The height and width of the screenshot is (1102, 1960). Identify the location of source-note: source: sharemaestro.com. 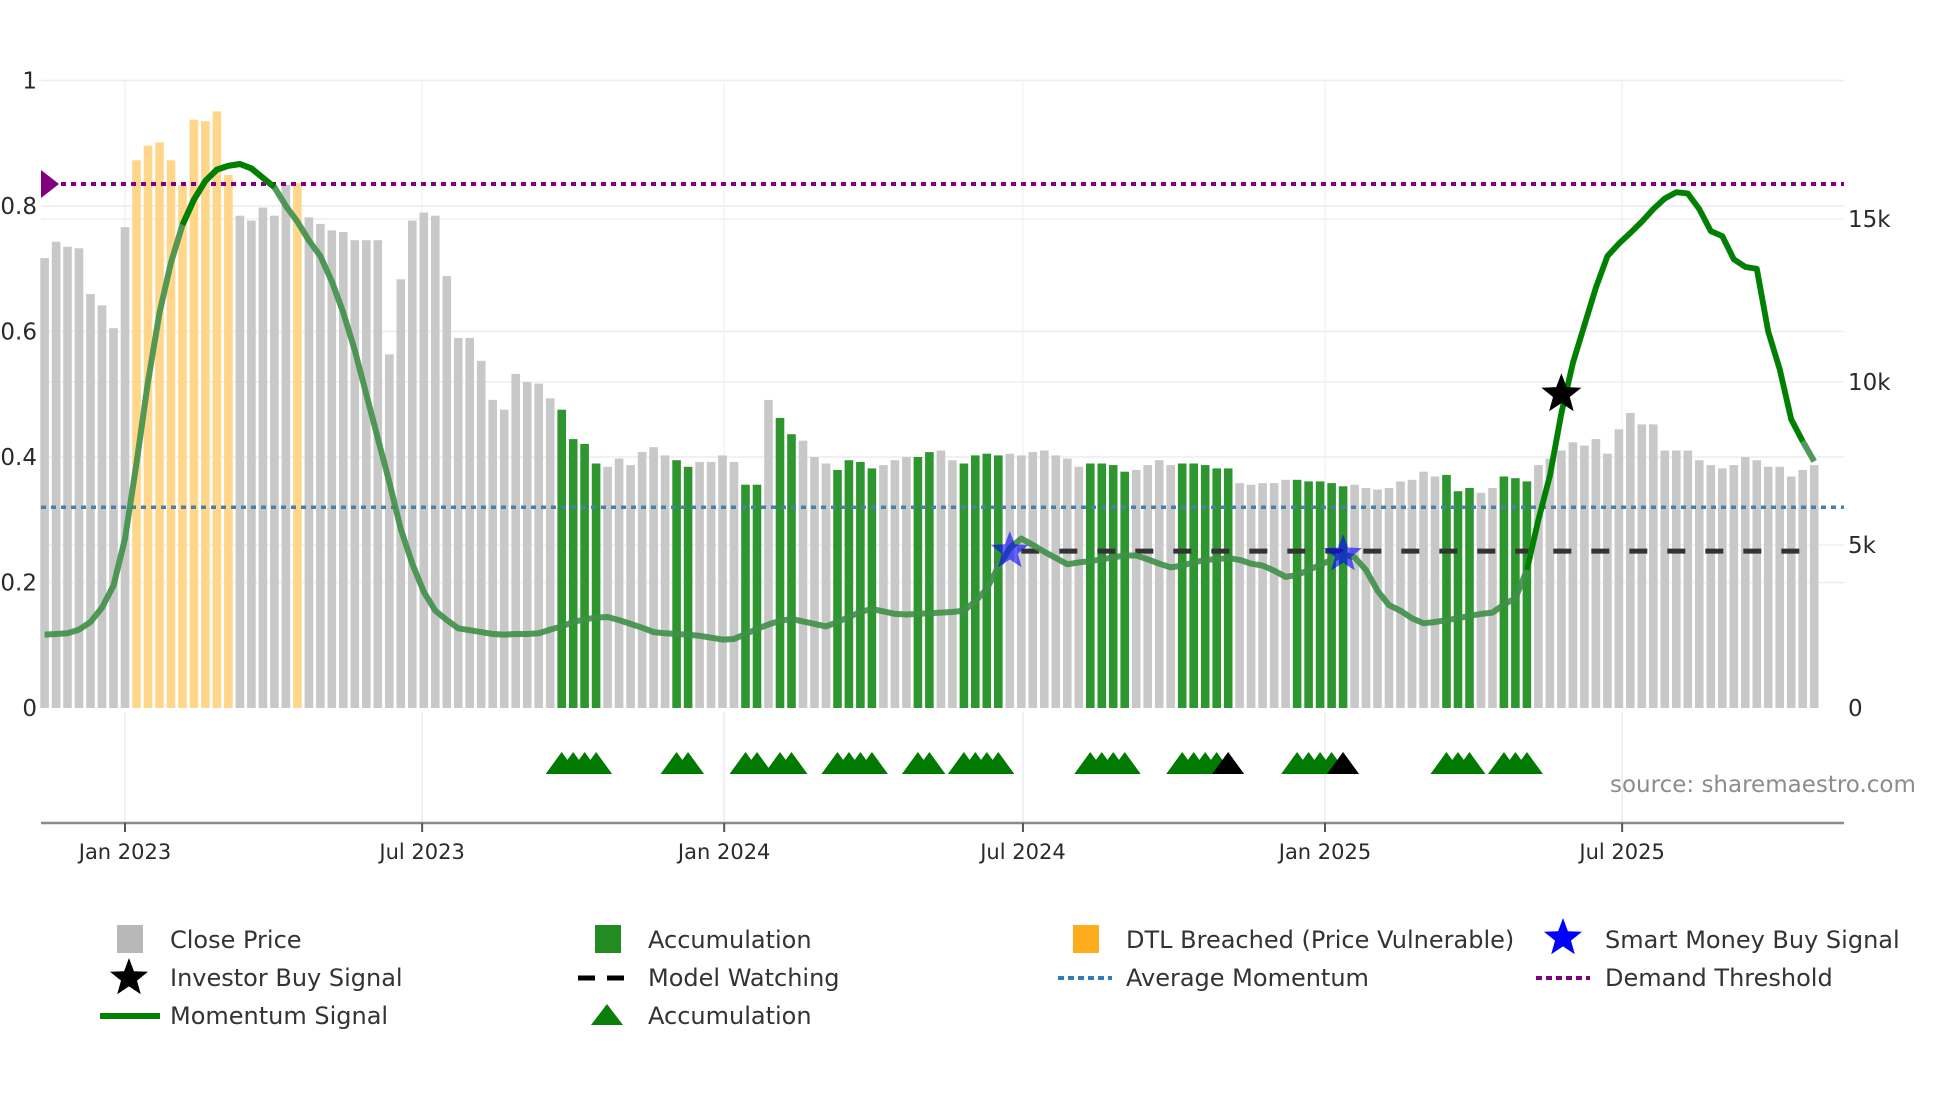
(1763, 785).